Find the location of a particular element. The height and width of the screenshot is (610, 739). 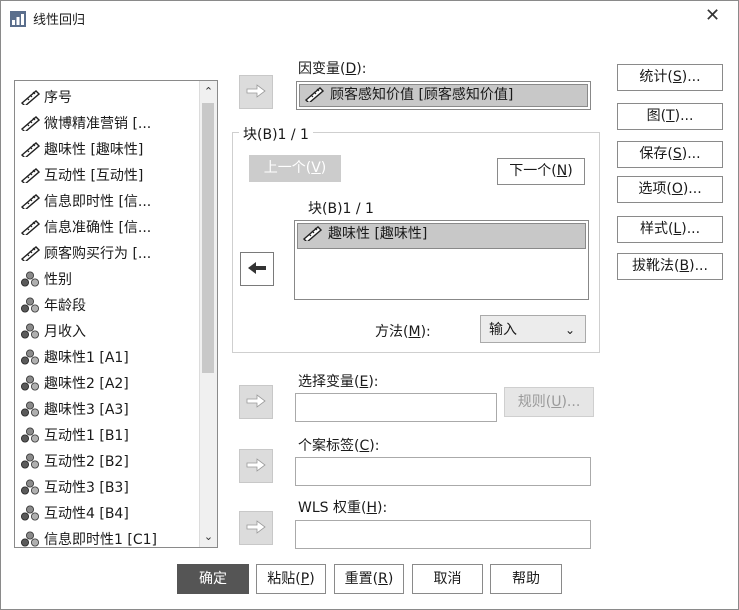

arrow-left-icon is located at coordinates (257, 268).